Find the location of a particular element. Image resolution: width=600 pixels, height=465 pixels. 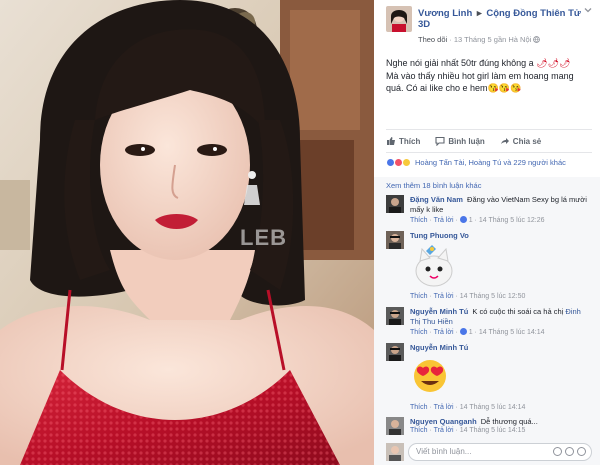

post-meta: Theo dõi · 13 Tháng 5 gần Hà Nội is located at coordinates (506, 39).